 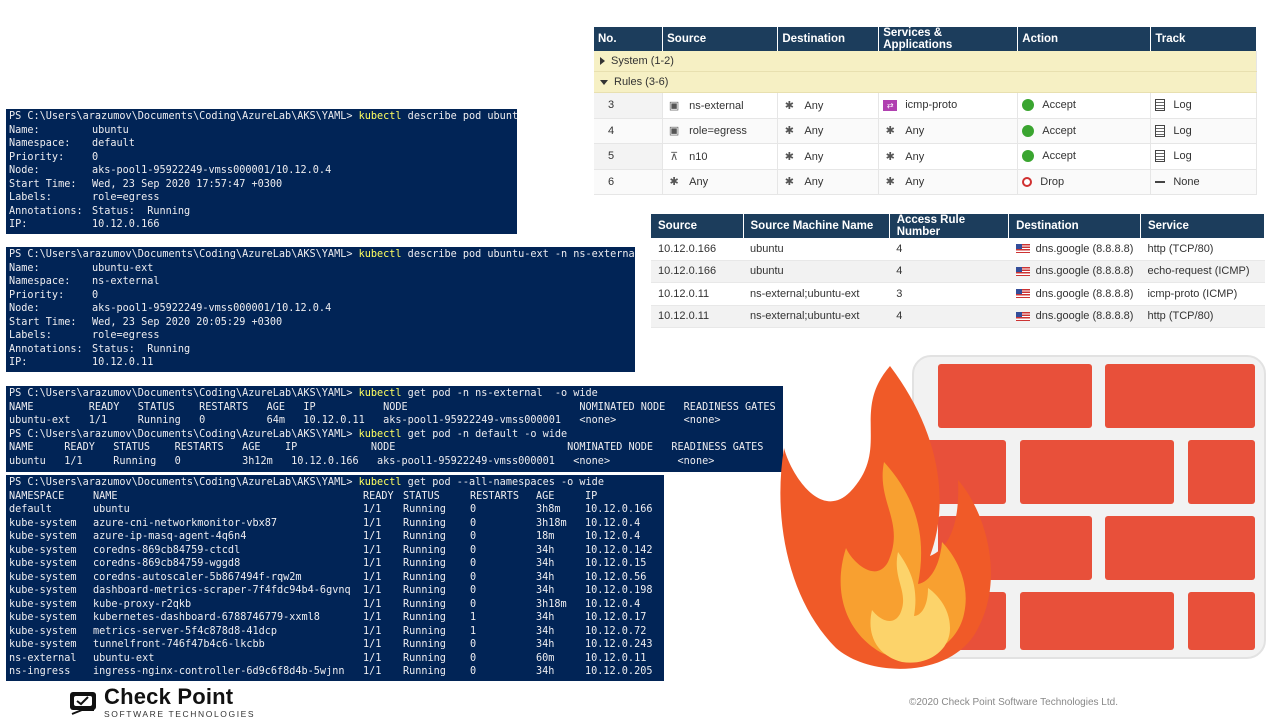 I want to click on field-key: Namespace:, so click(x=40, y=281).